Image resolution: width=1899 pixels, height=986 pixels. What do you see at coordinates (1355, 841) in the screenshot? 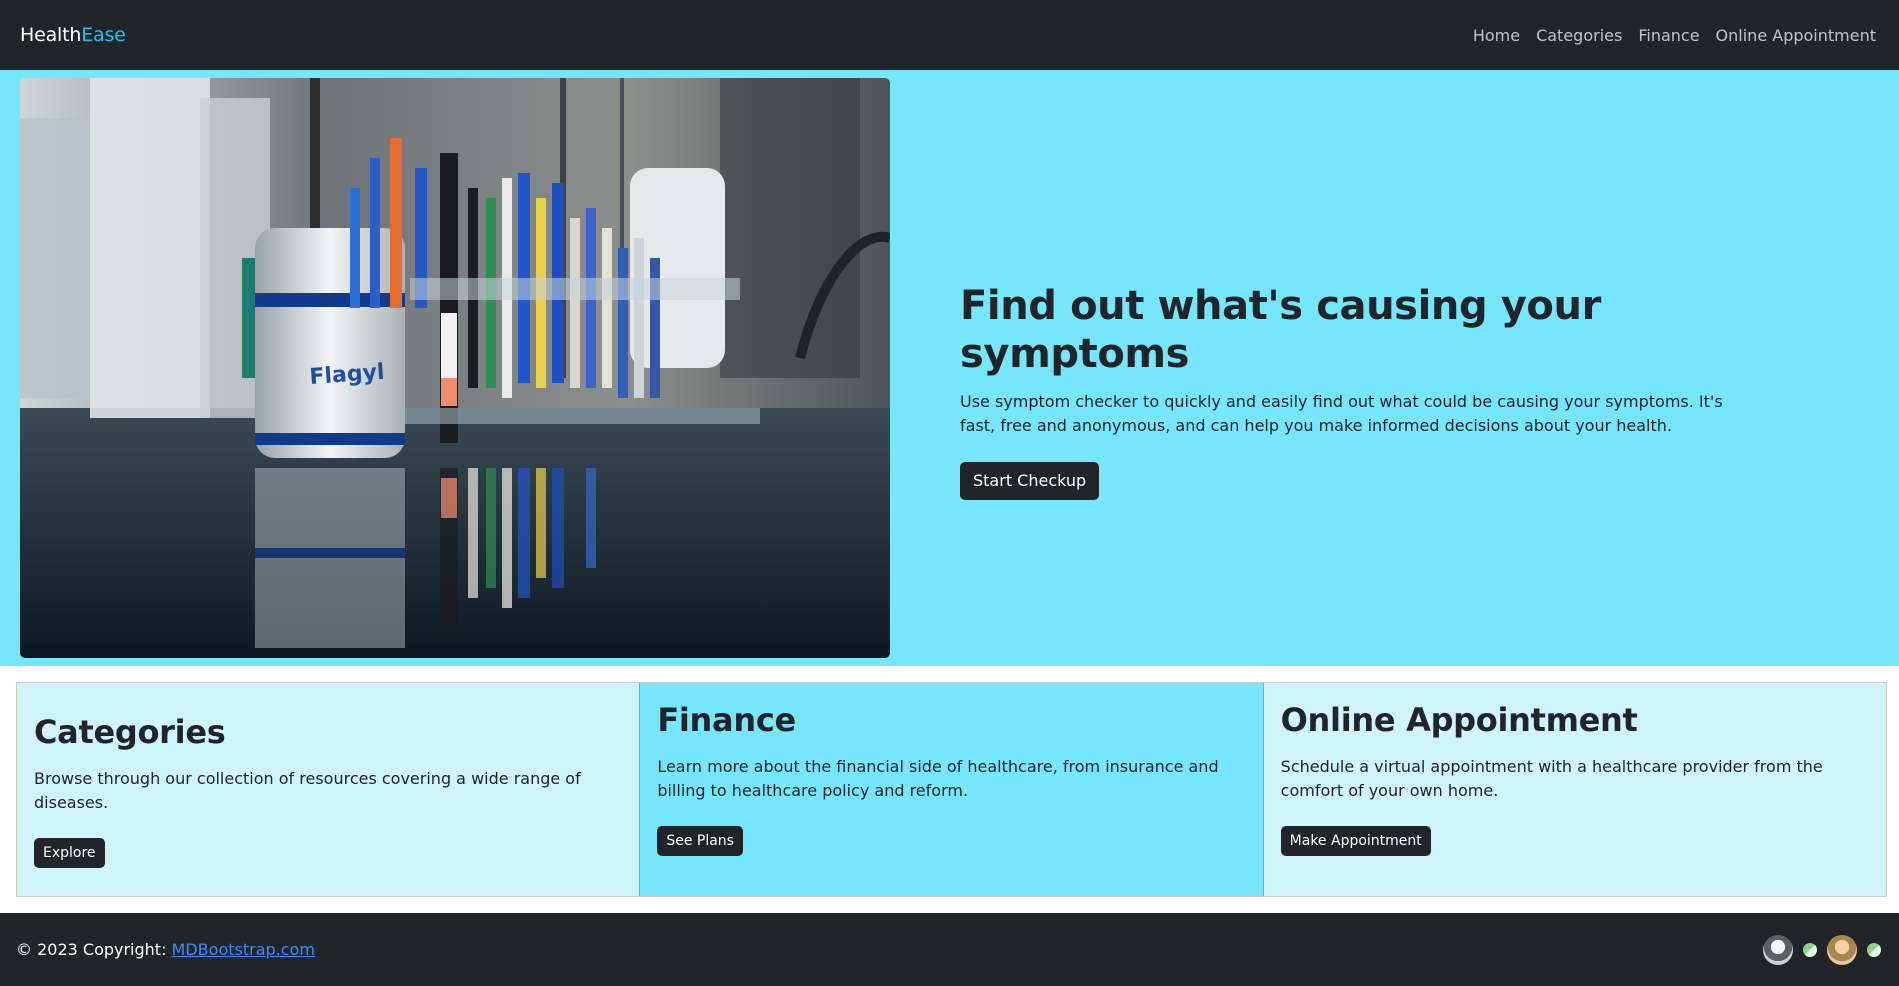
I see `make-appointment-button: Make Appointment` at bounding box center [1355, 841].